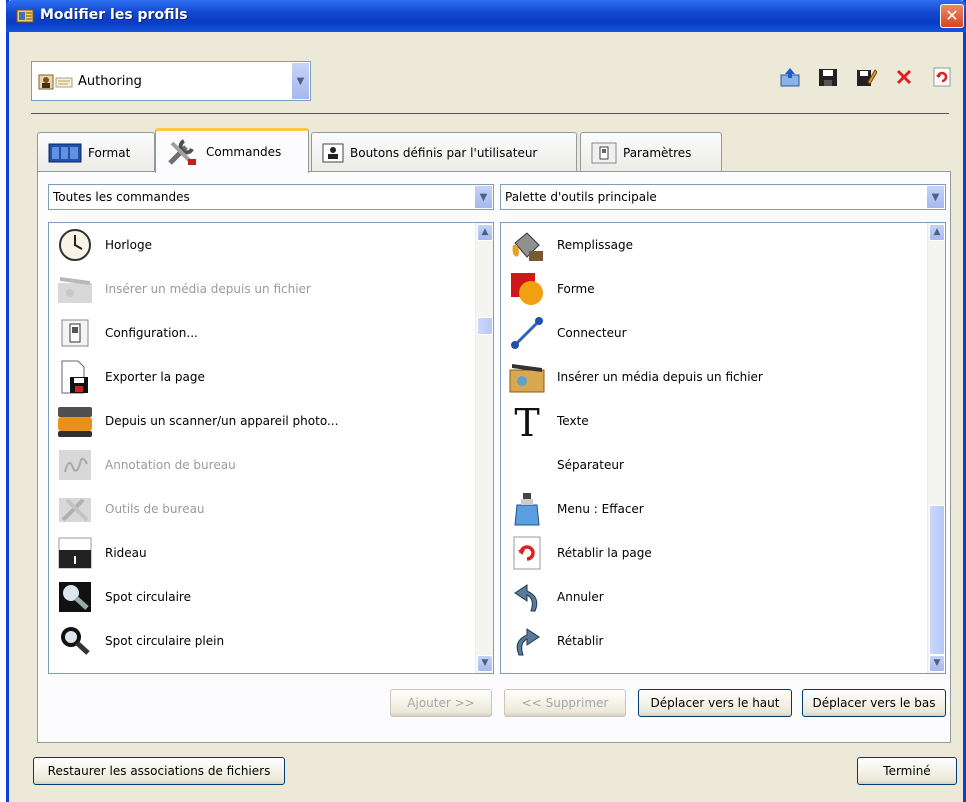 The height and width of the screenshot is (802, 966). Describe the element at coordinates (581, 197) in the screenshot. I see `toolbar-value: Palette d'outils principale` at that location.